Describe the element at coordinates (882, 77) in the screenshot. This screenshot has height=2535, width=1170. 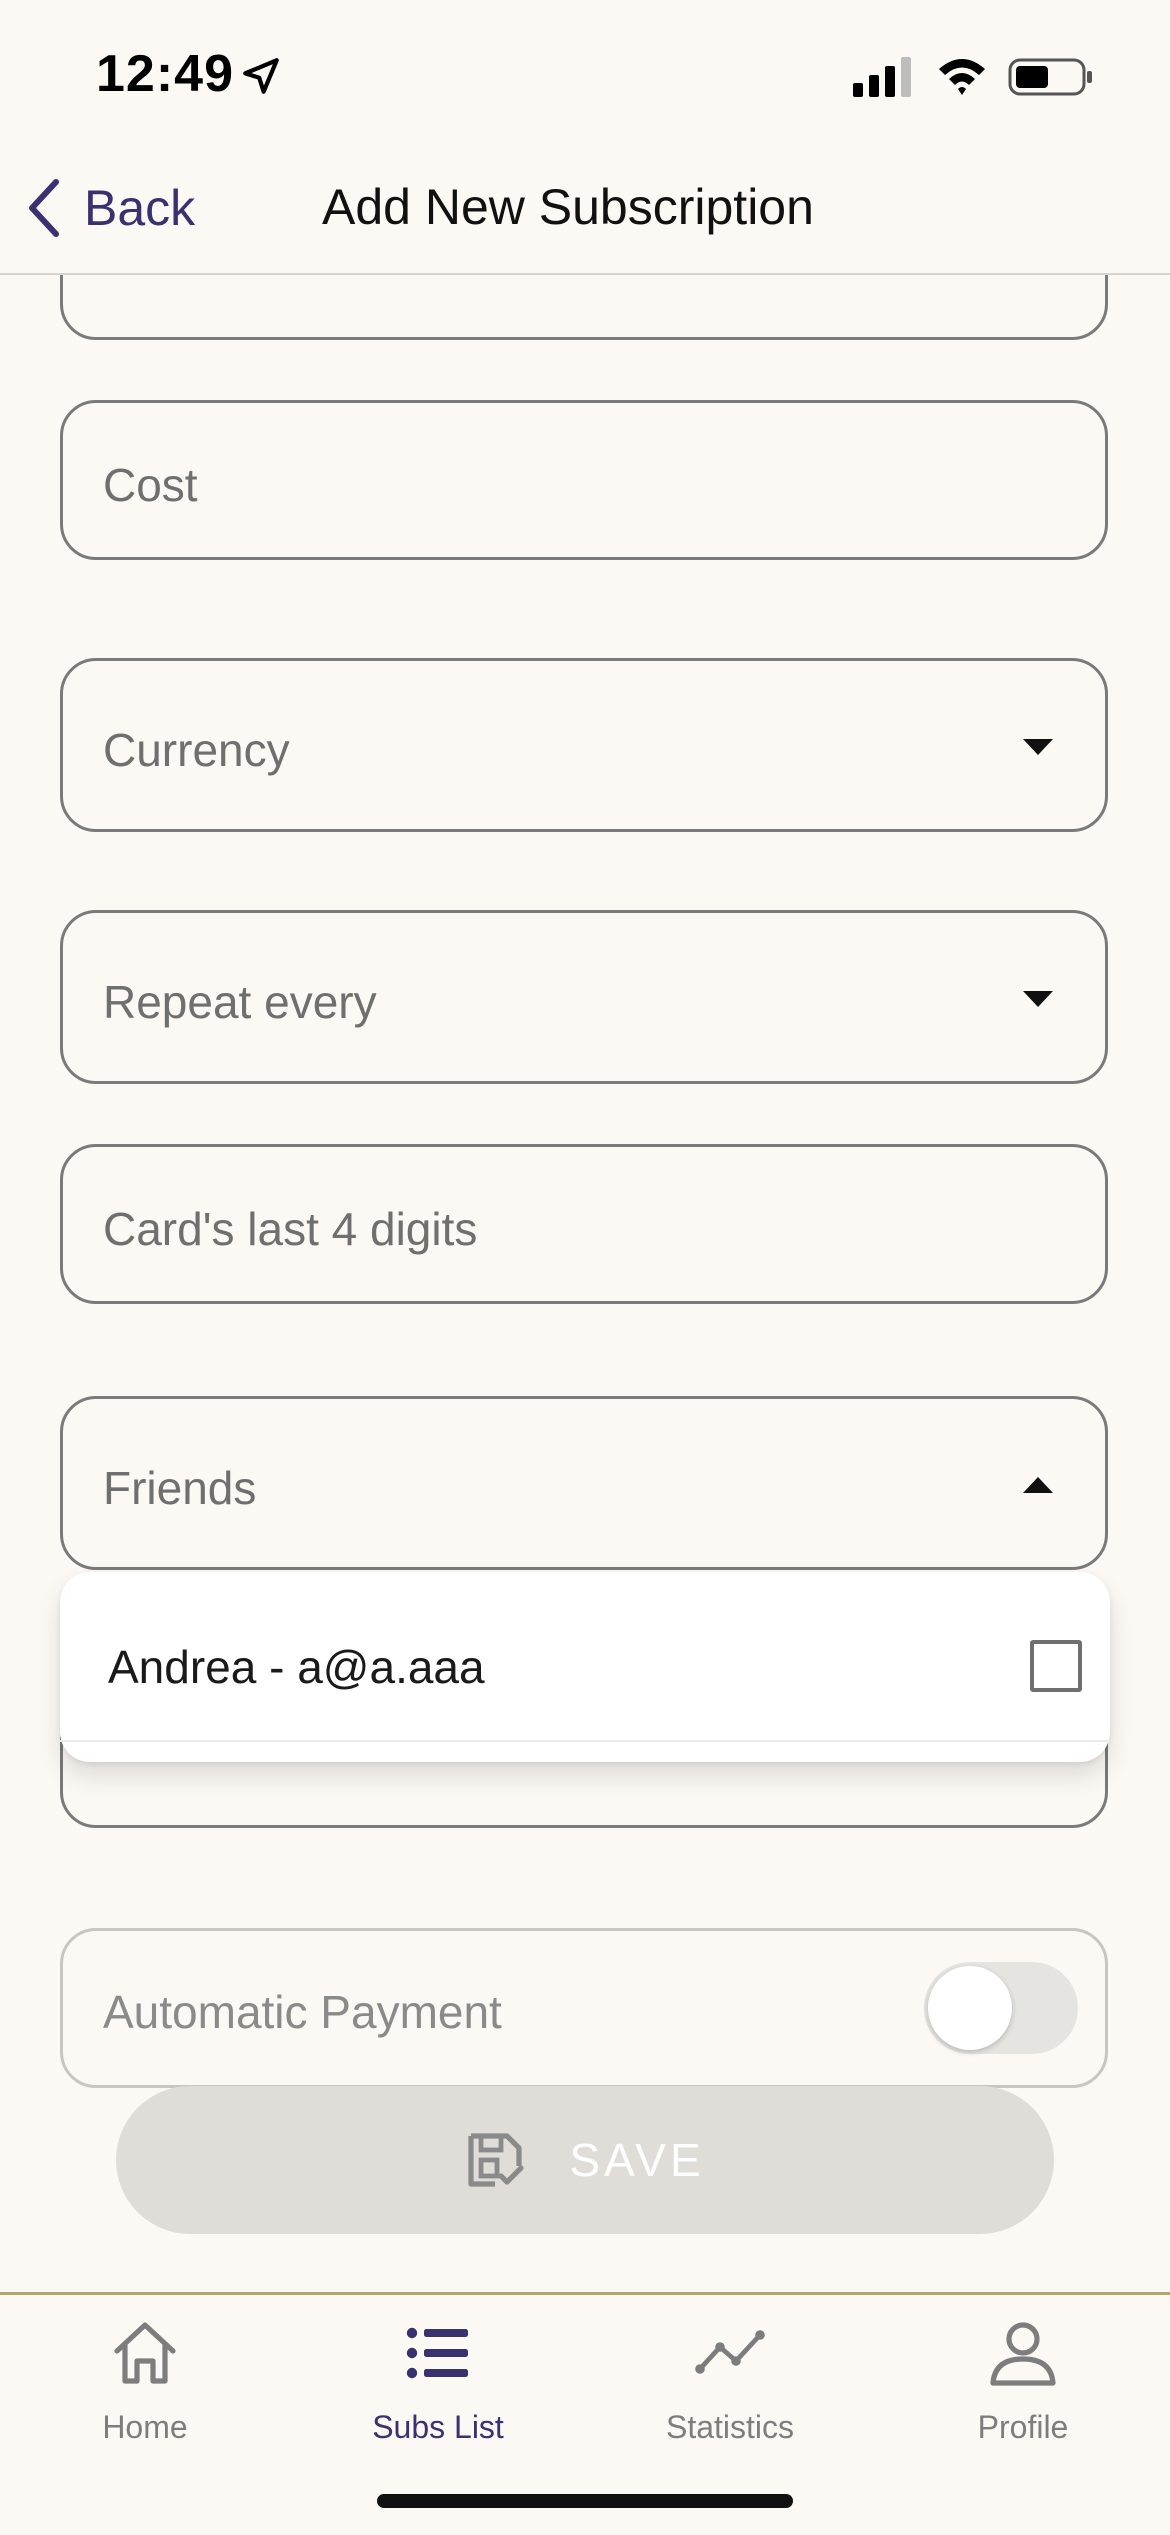
I see `cellular-signal-icon` at that location.